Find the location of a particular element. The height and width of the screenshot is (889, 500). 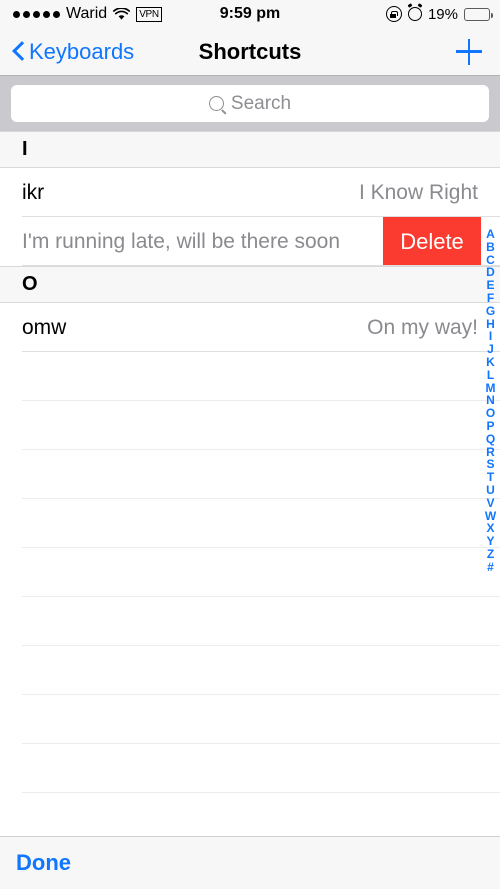

search-bar-container: Search is located at coordinates (250, 103).